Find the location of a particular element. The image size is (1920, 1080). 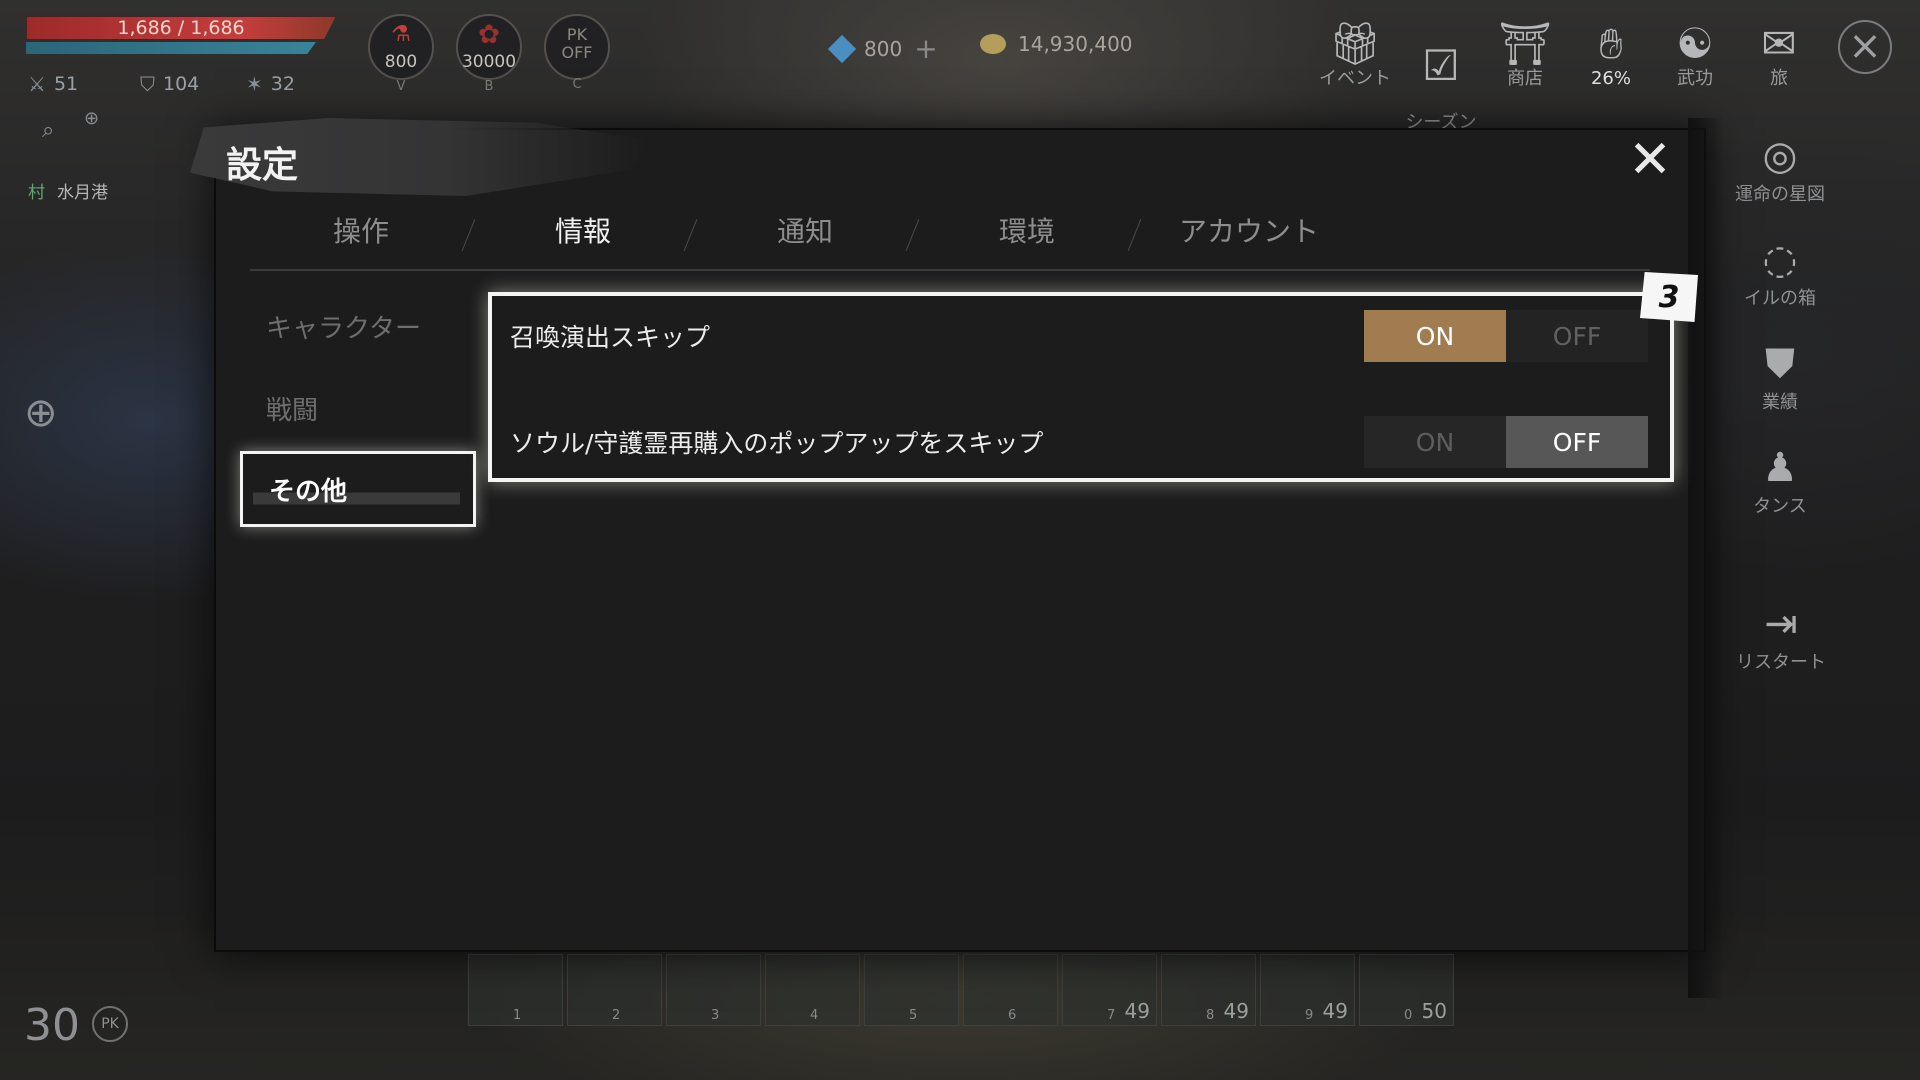

add-gem-icon: + is located at coordinates (925, 48).